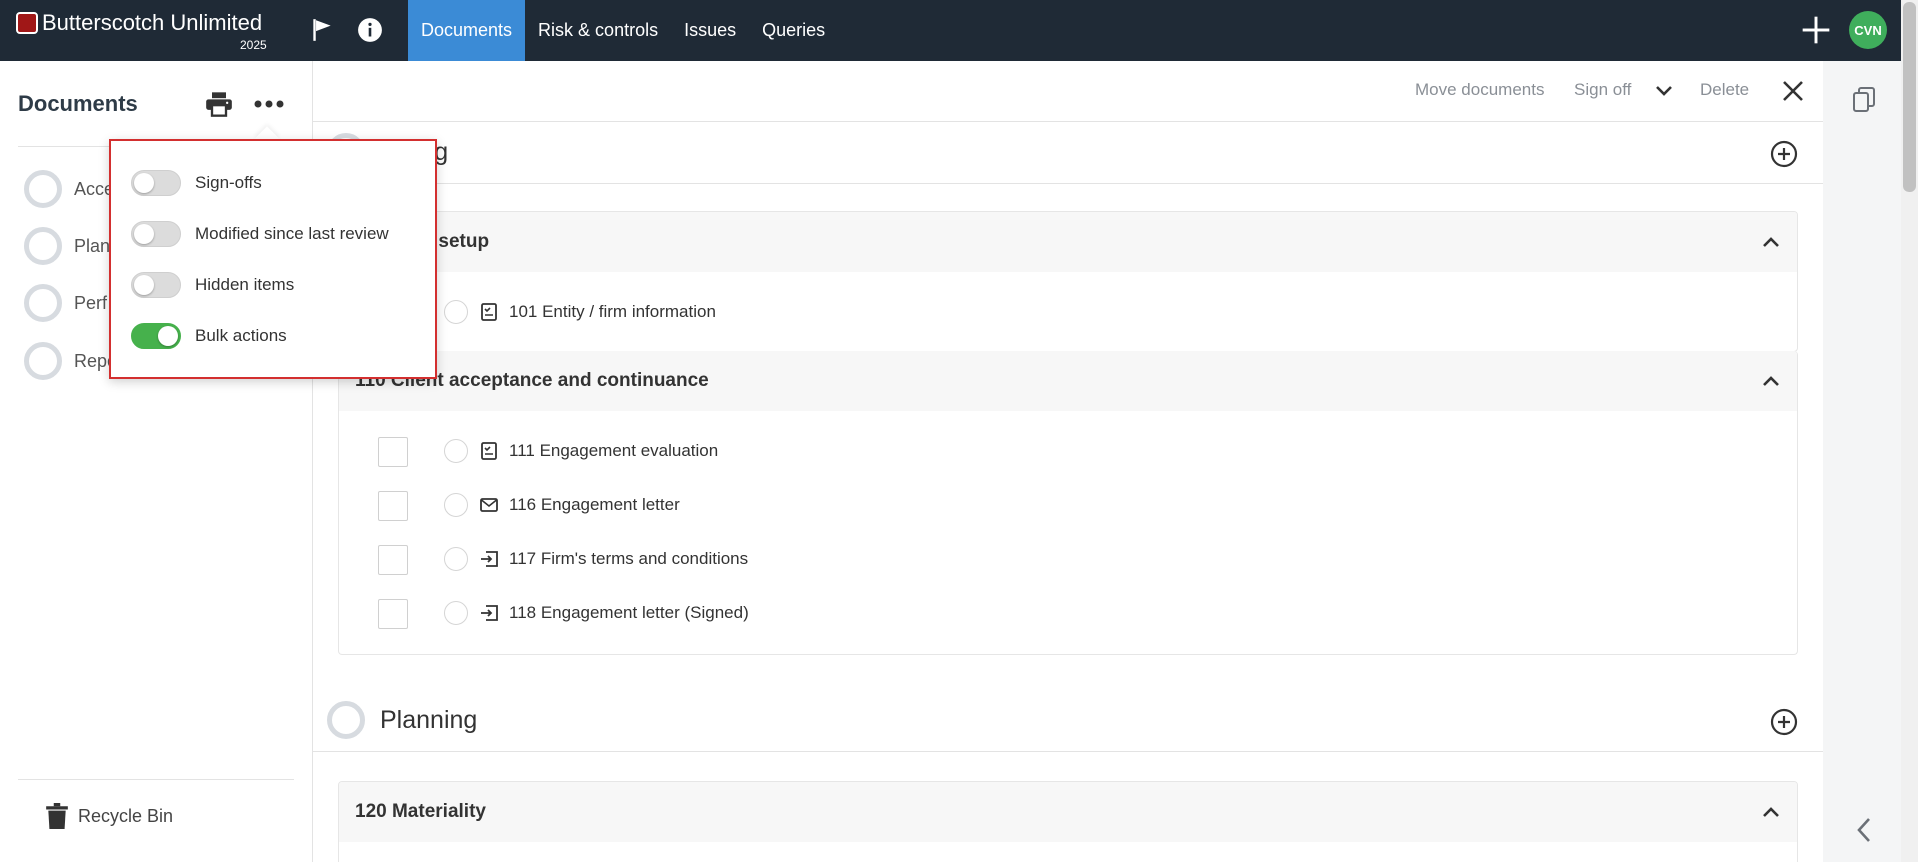 This screenshot has height=862, width=1918. What do you see at coordinates (228, 182) in the screenshot?
I see `option-label: Sign-offs` at bounding box center [228, 182].